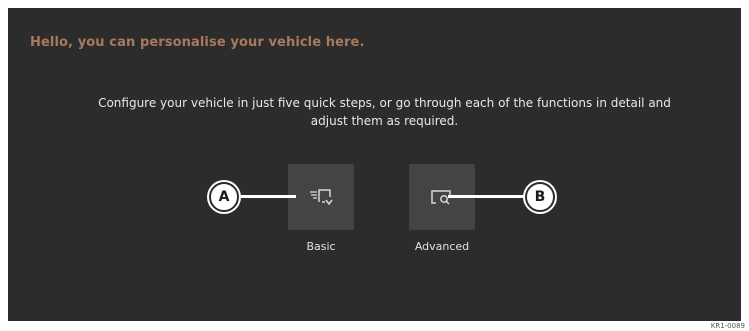 The height and width of the screenshot is (331, 749). Describe the element at coordinates (321, 246) in the screenshot. I see `basic-label: Basic` at that location.